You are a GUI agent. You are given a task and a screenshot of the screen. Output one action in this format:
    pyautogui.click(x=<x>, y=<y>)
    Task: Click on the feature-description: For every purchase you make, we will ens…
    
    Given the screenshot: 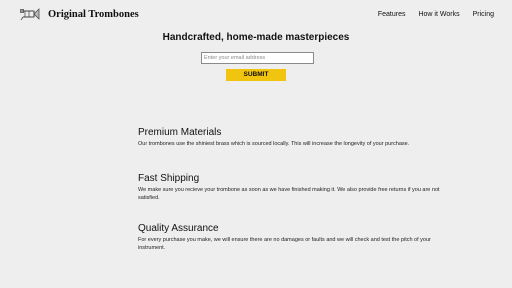 What is the action you would take?
    pyautogui.click(x=284, y=244)
    